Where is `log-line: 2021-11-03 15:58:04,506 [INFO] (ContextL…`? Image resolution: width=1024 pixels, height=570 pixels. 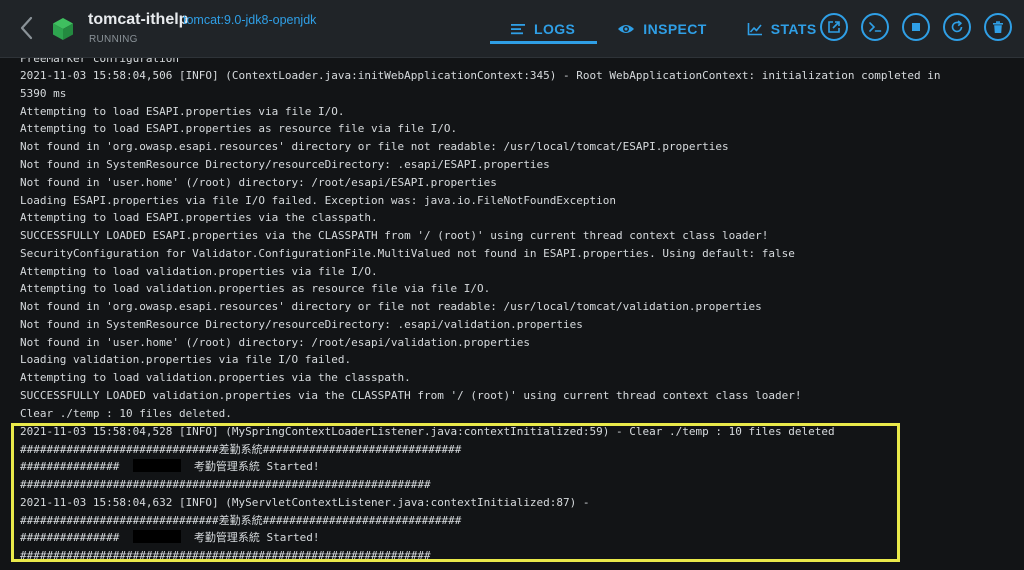
log-line: 2021-11-03 15:58:04,506 [INFO] (ContextL… is located at coordinates (480, 75).